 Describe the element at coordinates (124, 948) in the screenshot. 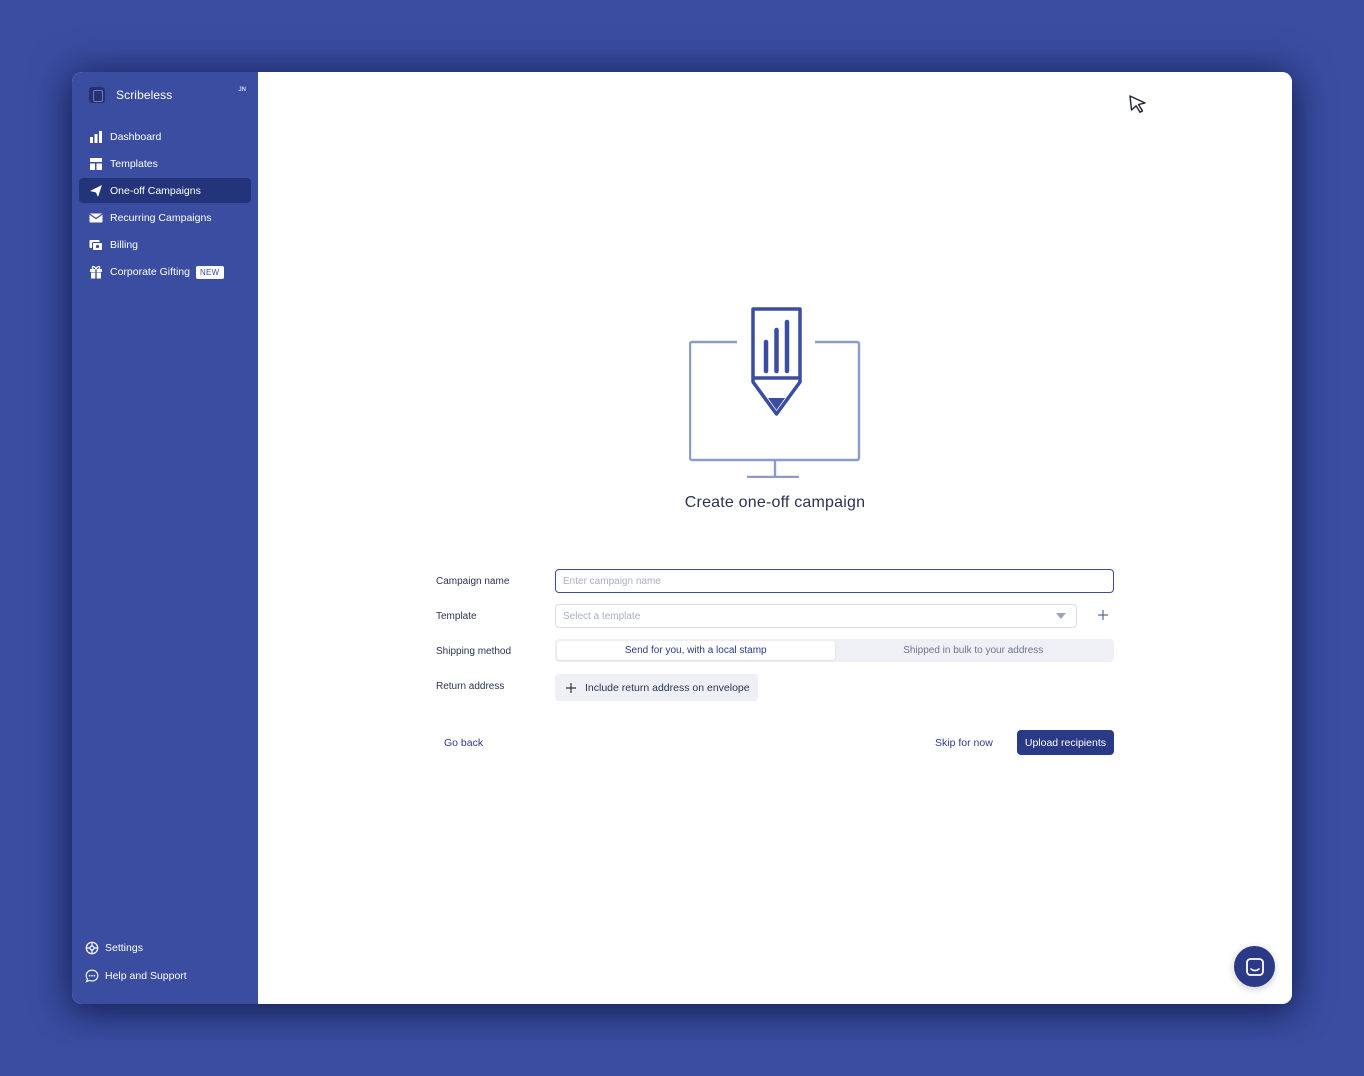

I see `sidebar-item-label: Settings` at that location.